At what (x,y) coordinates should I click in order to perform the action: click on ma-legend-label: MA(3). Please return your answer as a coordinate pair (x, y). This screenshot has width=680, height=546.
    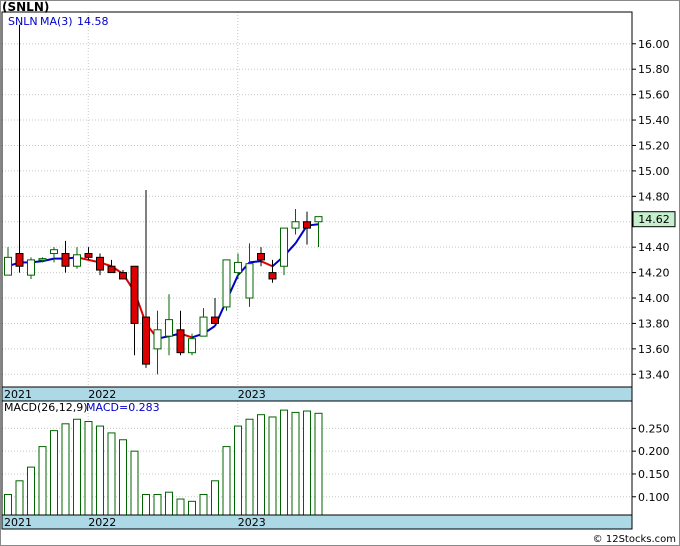
    Looking at the image, I should click on (56, 21).